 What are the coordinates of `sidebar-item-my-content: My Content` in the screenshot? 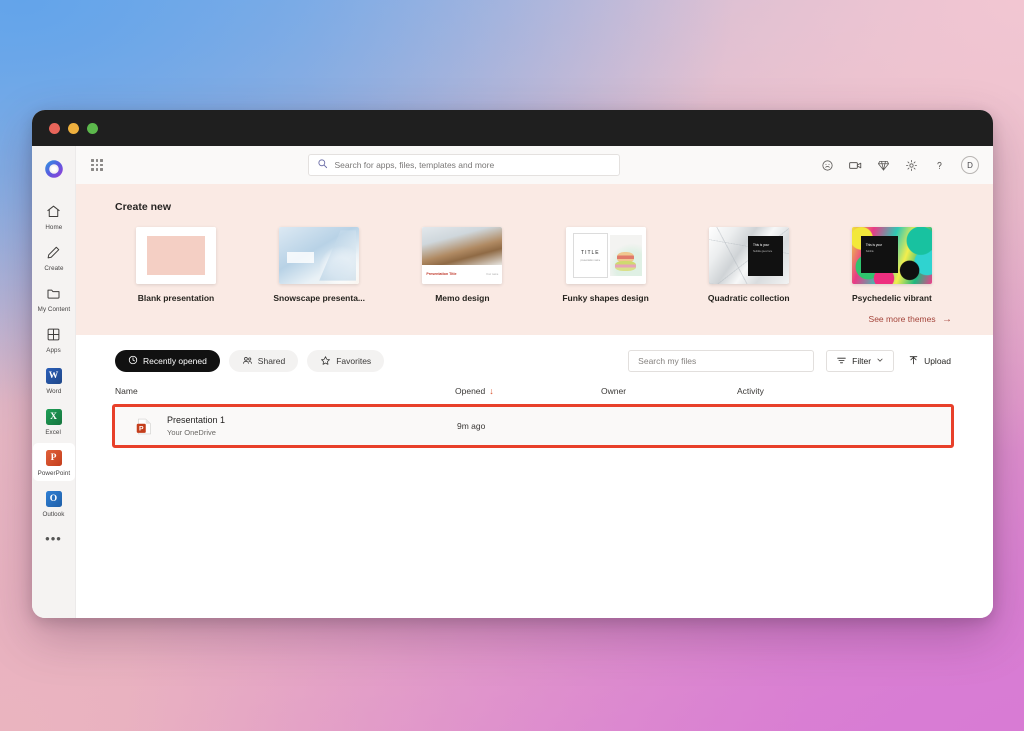 It's located at (54, 298).